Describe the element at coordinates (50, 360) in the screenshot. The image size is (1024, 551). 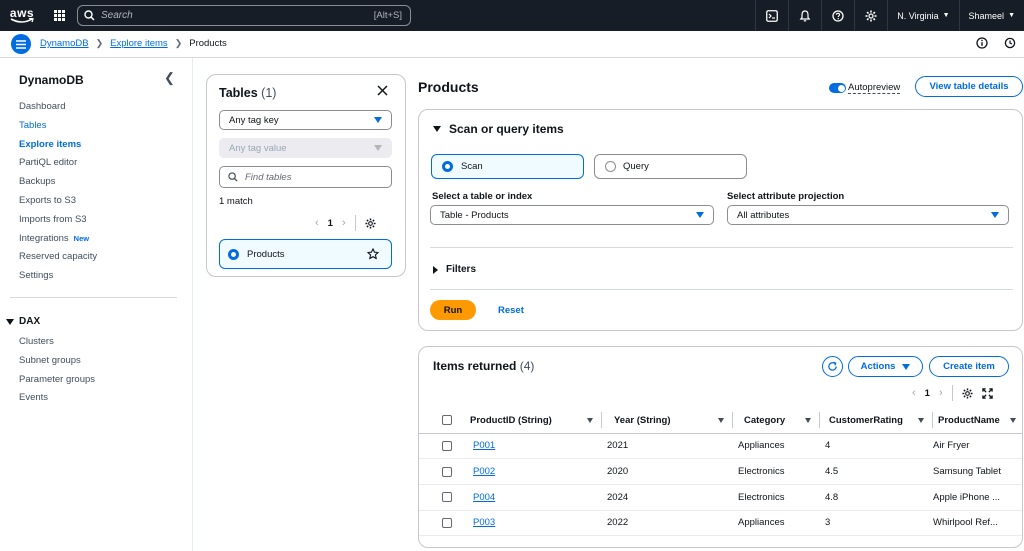
I see `sidebar-item-subnet-groups: Subnet groups` at that location.